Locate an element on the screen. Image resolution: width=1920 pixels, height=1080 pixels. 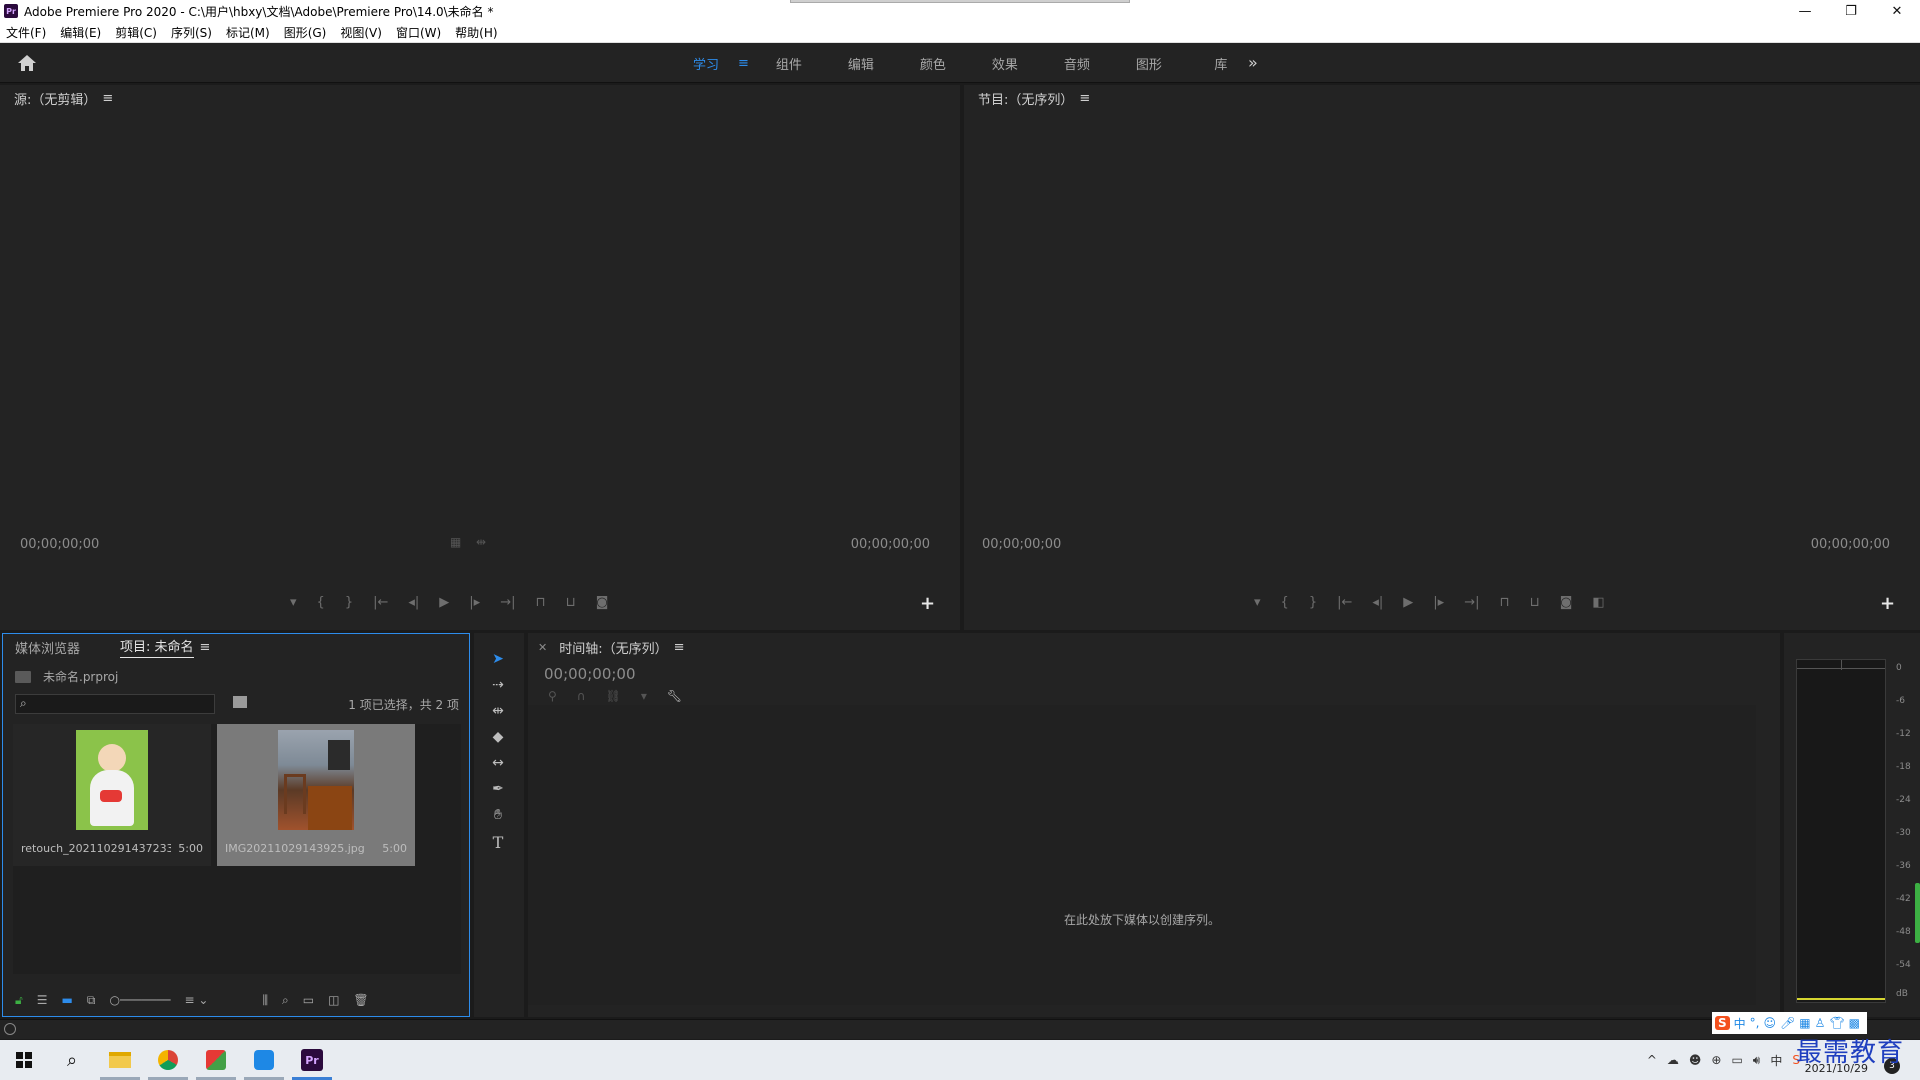
timeline-settings-icon: 🔧︎ is located at coordinates (674, 696).